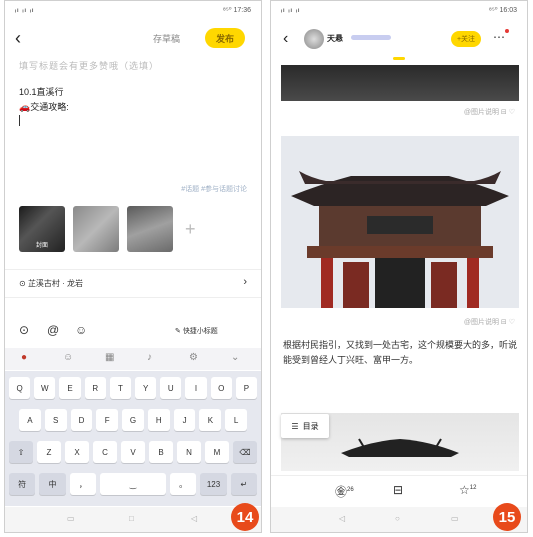 The width and height of the screenshot is (533, 537). Describe the element at coordinates (55, 420) in the screenshot. I see `keyboard-key: S` at that location.